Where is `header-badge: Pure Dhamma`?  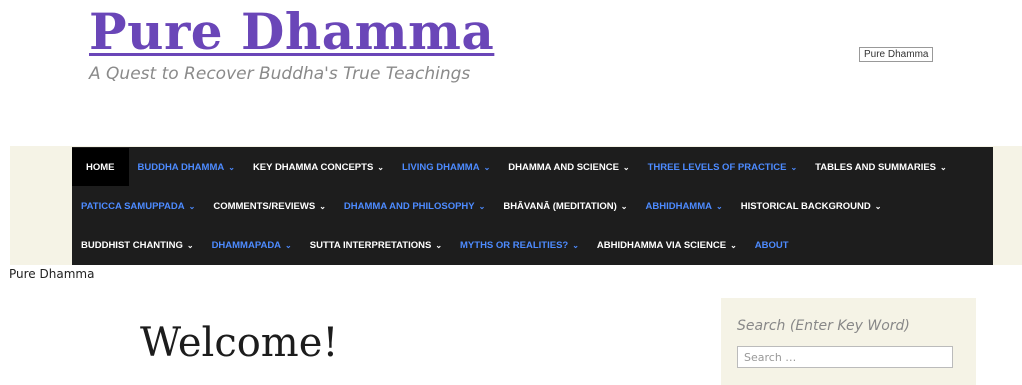 header-badge: Pure Dhamma is located at coordinates (896, 54).